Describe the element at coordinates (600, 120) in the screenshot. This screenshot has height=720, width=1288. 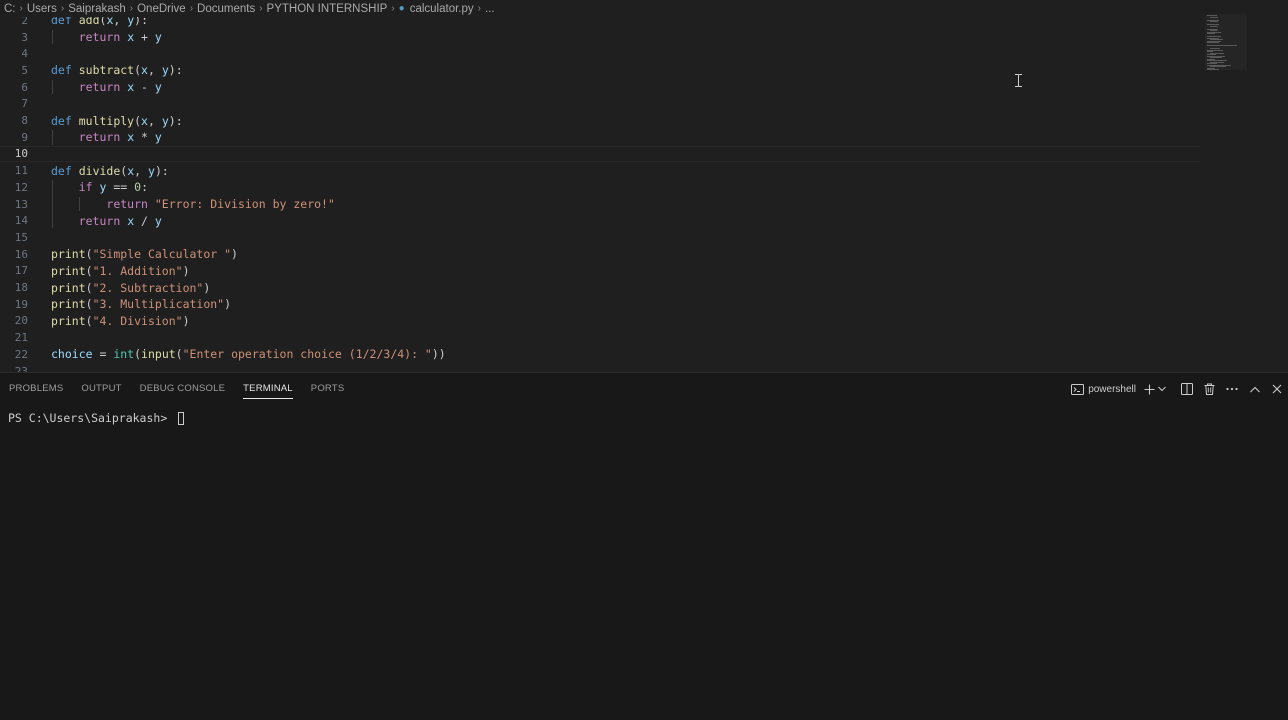
I see `code-line: 8 def multiply(x, y):` at that location.